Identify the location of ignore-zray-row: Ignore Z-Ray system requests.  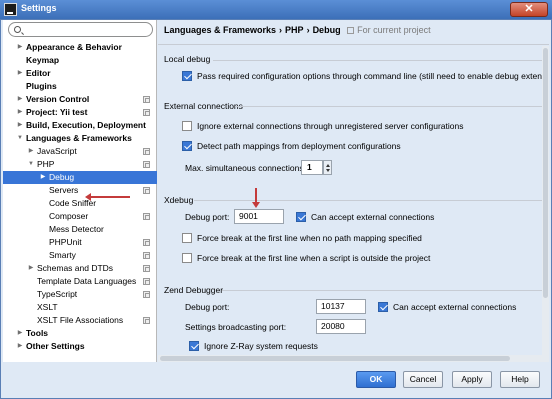
(253, 346).